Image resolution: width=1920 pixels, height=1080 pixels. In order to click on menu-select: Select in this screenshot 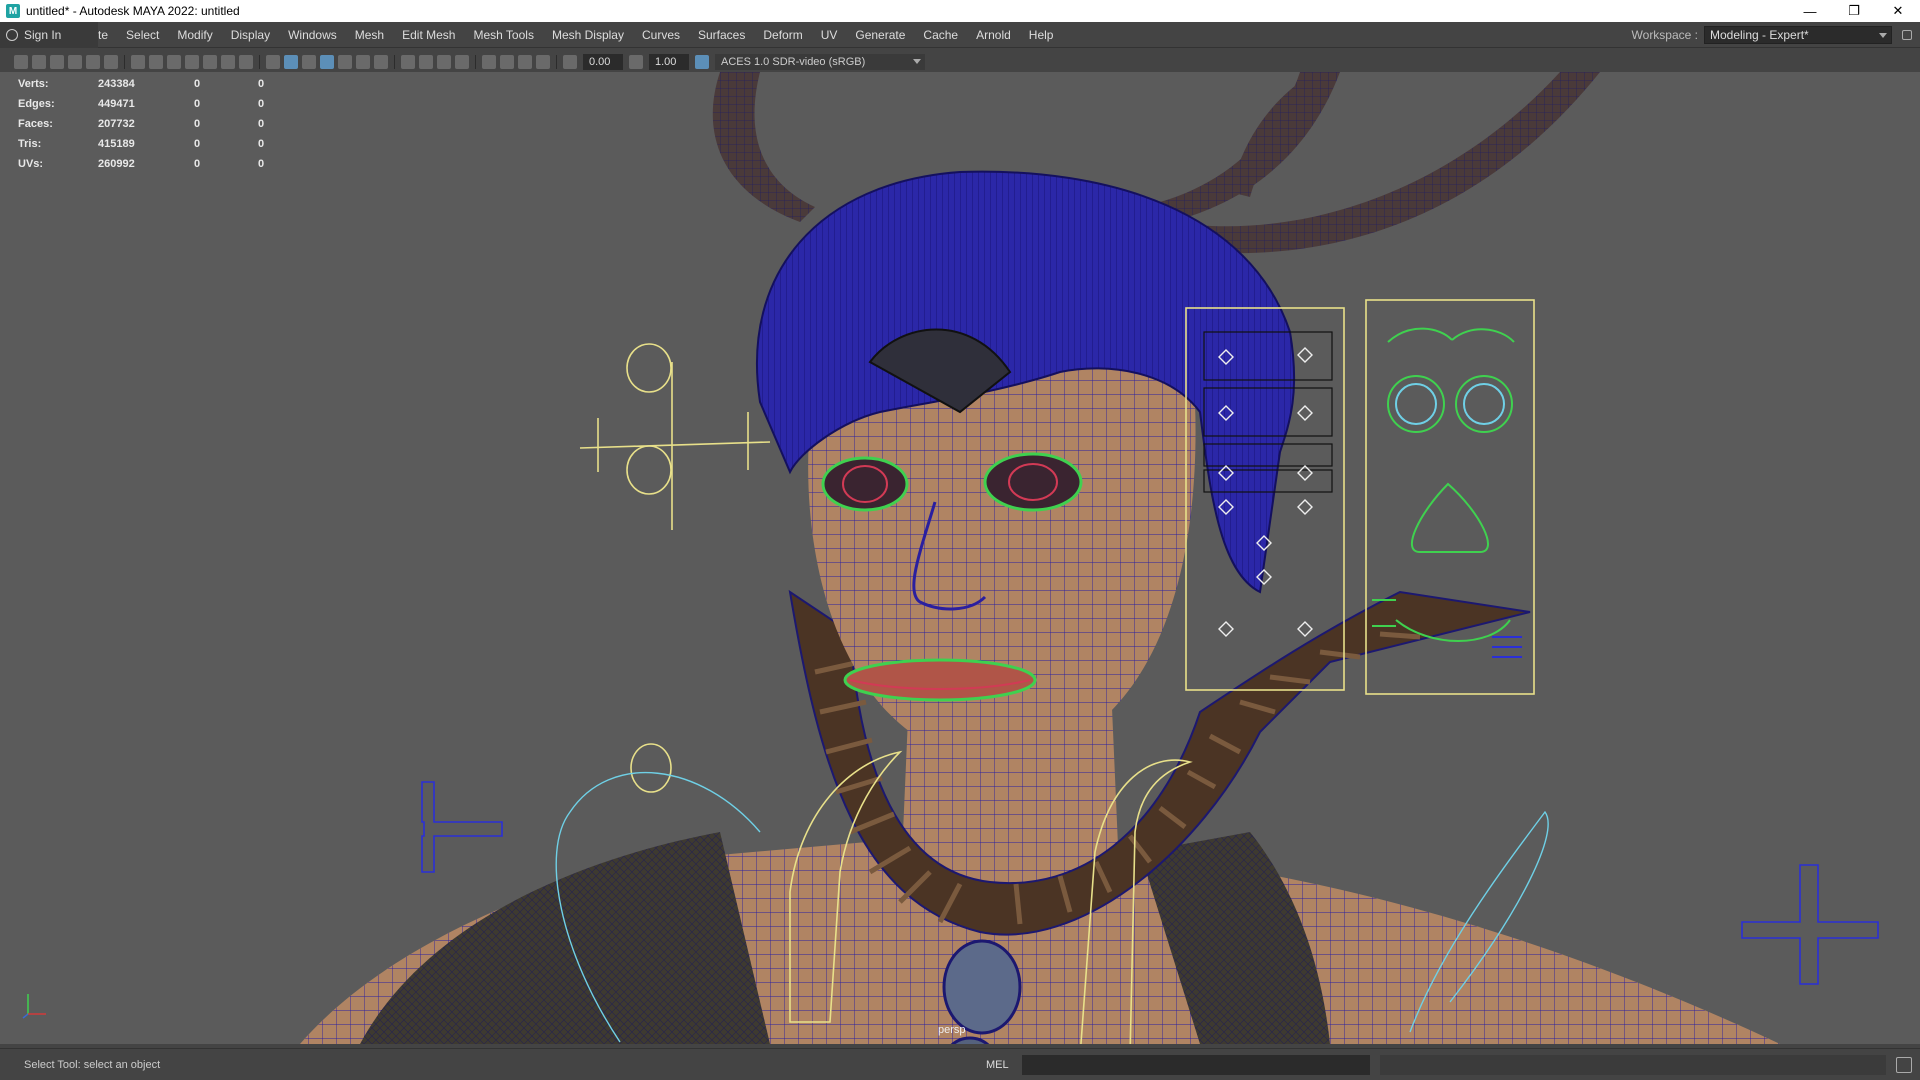, I will do `click(142, 35)`.